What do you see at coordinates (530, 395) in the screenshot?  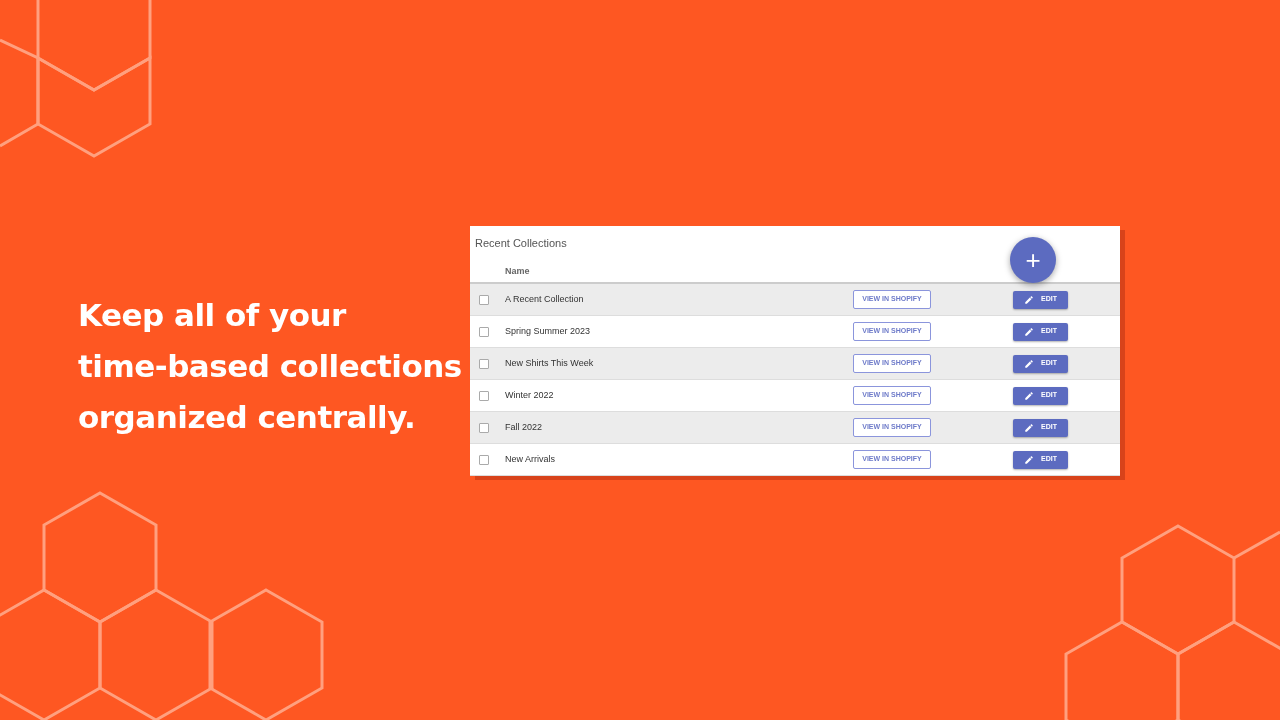 I see `collection-name: Winter 2022` at bounding box center [530, 395].